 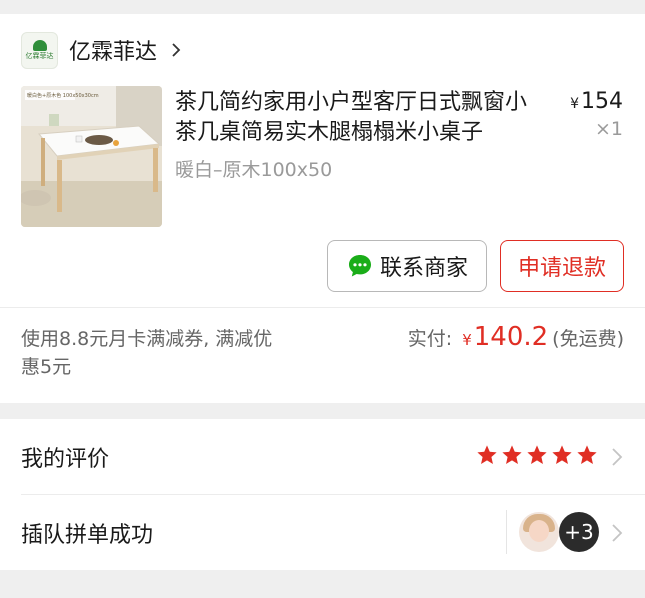 I want to click on request-refund-button: 申请退款, so click(x=562, y=266).